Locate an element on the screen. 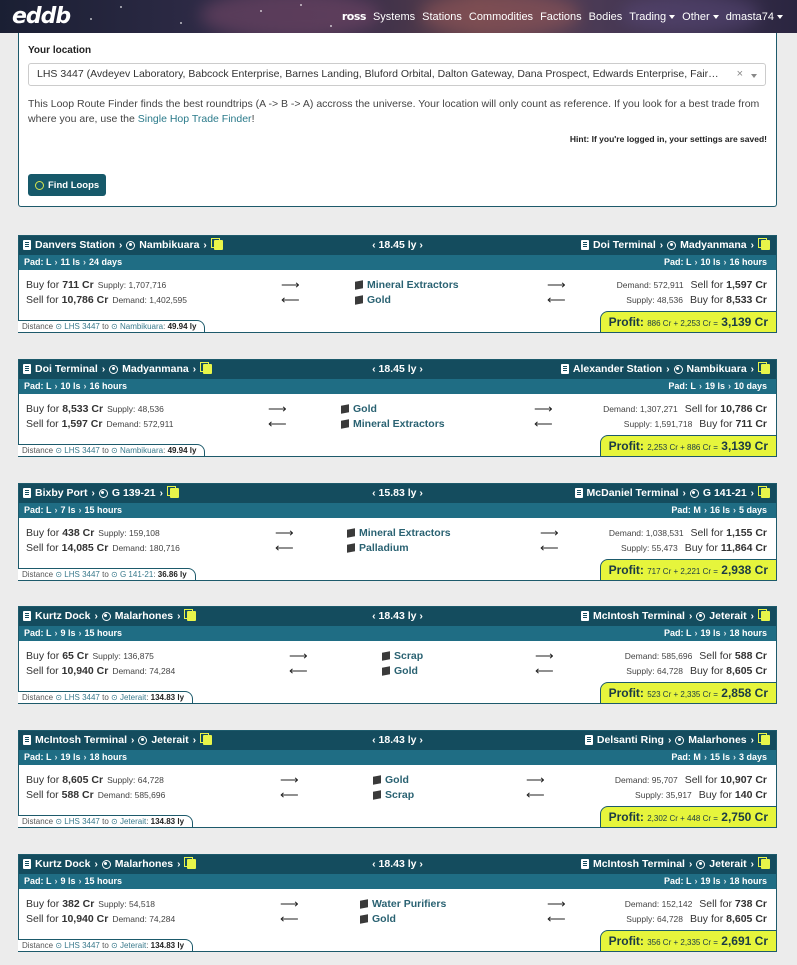  nav-trading-dropdown: Trading is located at coordinates (652, 17).